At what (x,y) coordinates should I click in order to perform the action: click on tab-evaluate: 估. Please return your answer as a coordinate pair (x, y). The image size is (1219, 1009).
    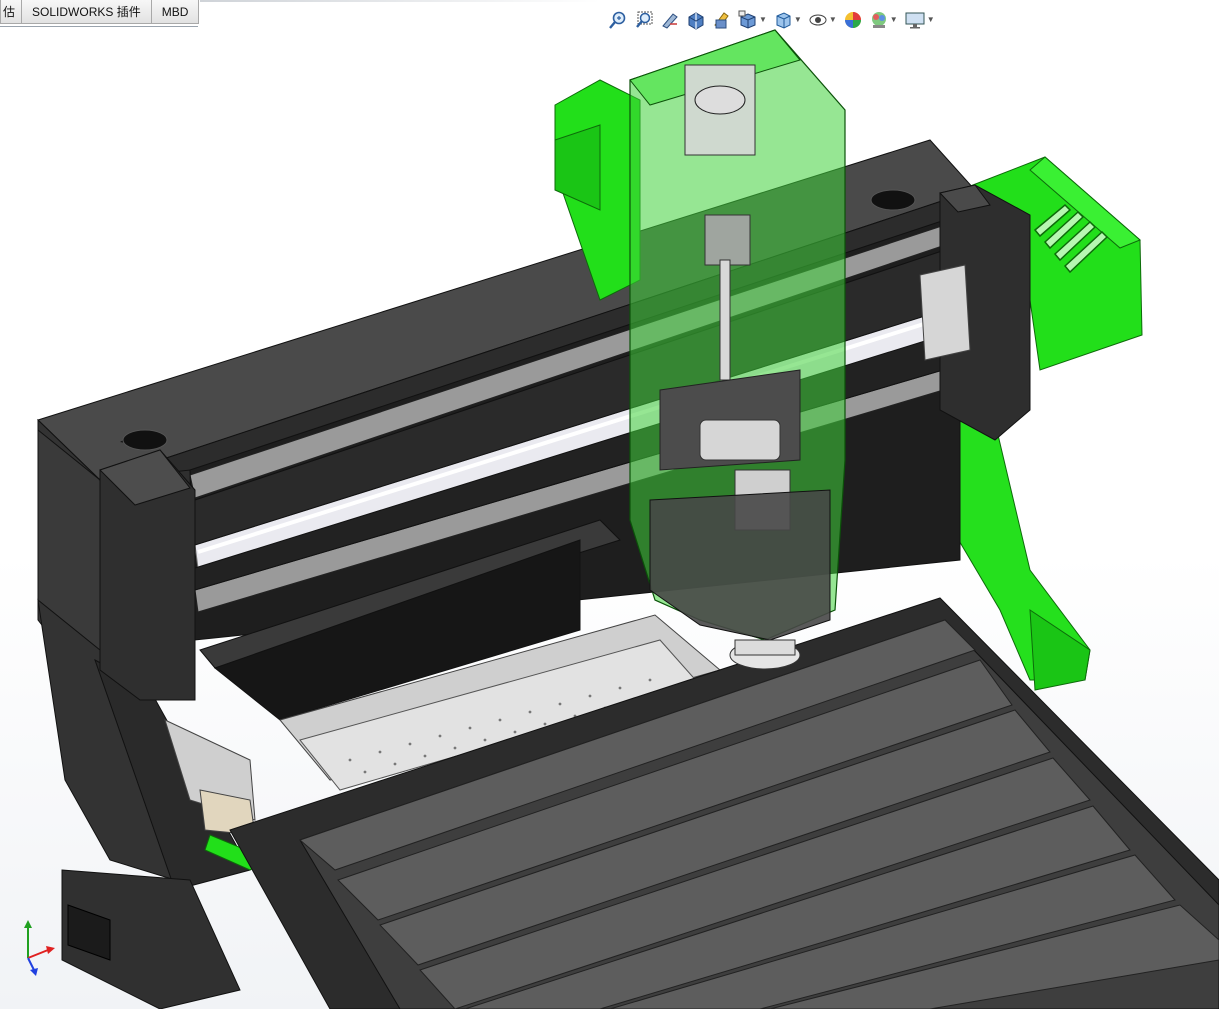
    Looking at the image, I should click on (11, 12).